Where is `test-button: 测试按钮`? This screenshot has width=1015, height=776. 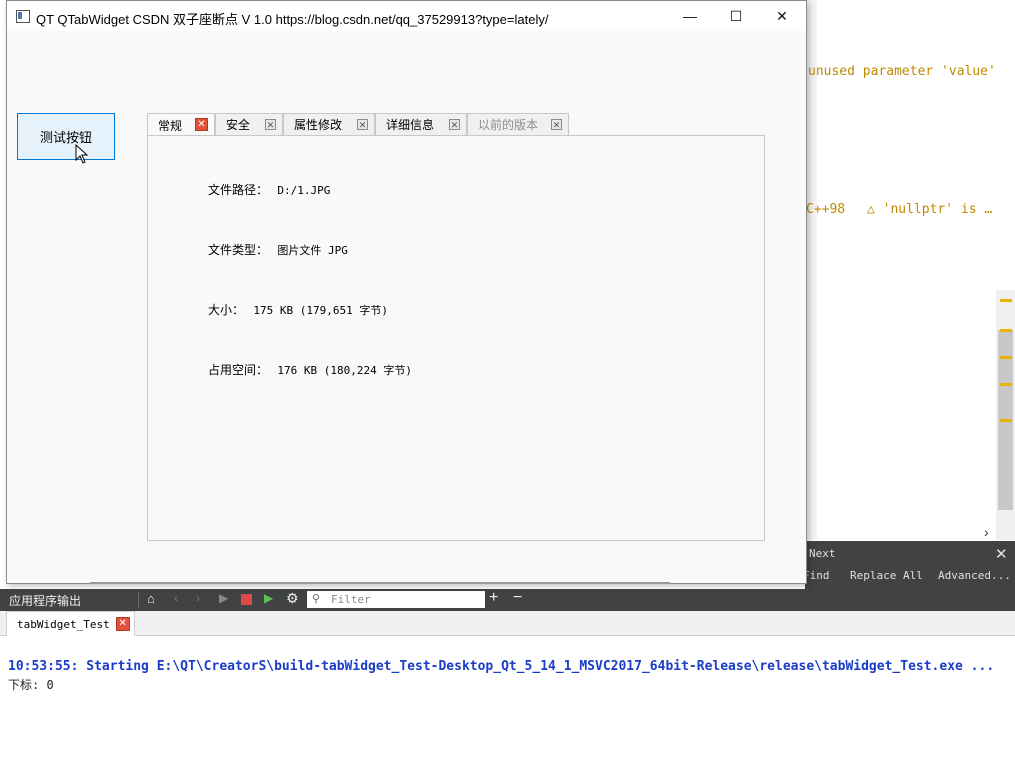 test-button: 测试按钮 is located at coordinates (66, 136).